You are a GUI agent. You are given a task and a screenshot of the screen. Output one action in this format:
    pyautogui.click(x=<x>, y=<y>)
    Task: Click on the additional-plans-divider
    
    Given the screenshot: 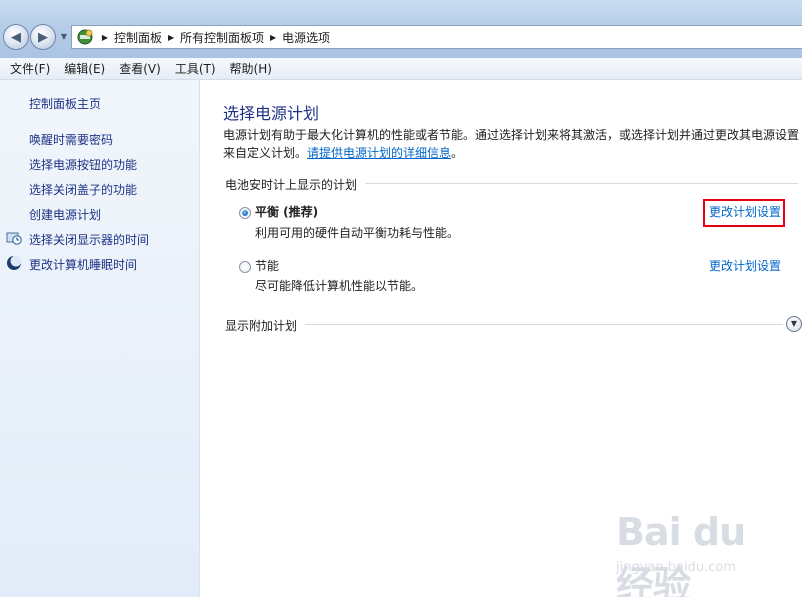 What is the action you would take?
    pyautogui.click(x=504, y=324)
    